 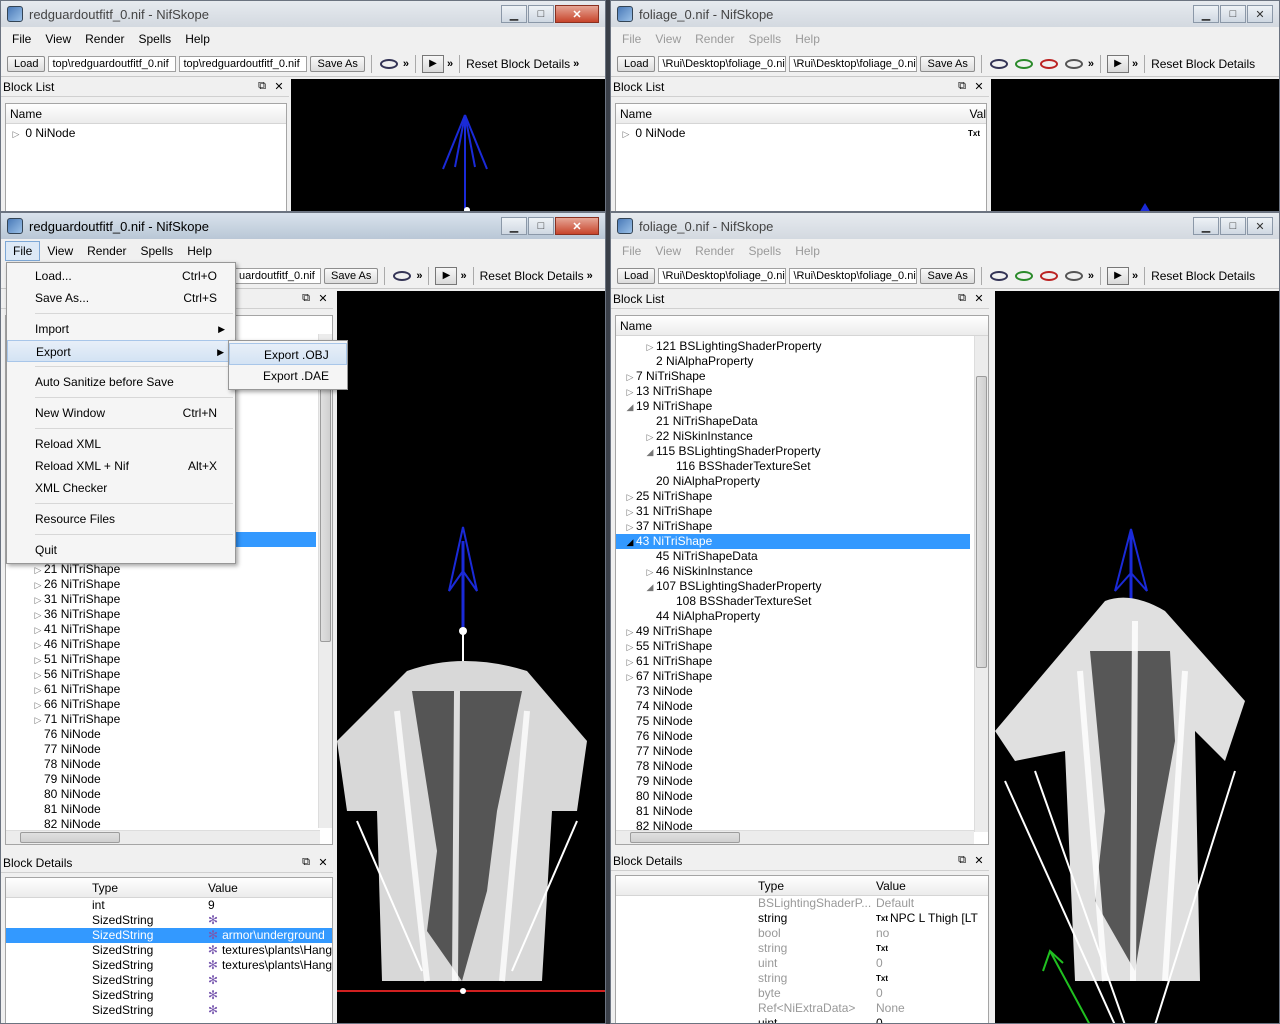 What do you see at coordinates (882, 933) in the screenshot?
I see `detail-value: no` at bounding box center [882, 933].